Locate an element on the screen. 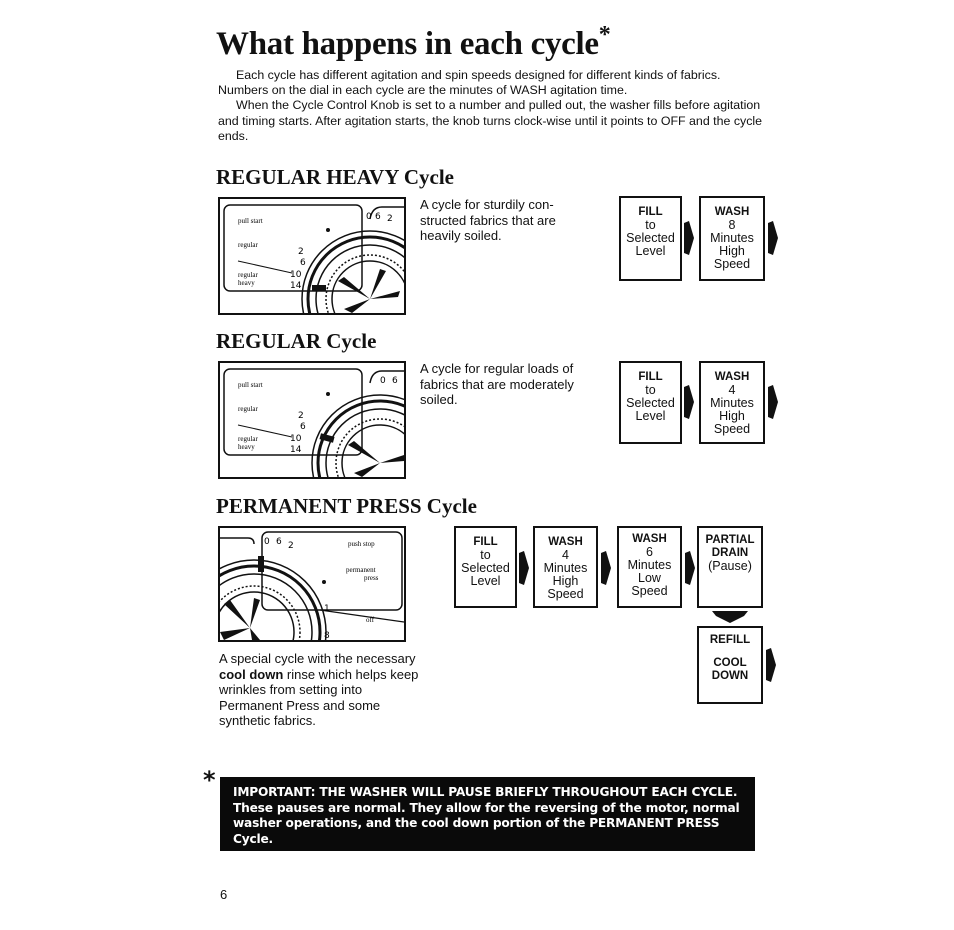 The width and height of the screenshot is (954, 930). step-line: (Pause) is located at coordinates (730, 566).